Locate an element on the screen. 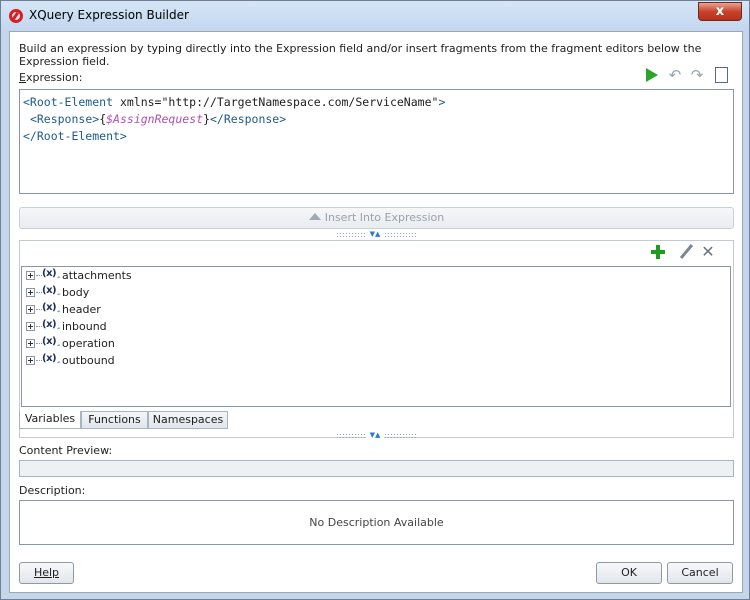 The image size is (750, 600). expression-label: Expression: is located at coordinates (51, 77).